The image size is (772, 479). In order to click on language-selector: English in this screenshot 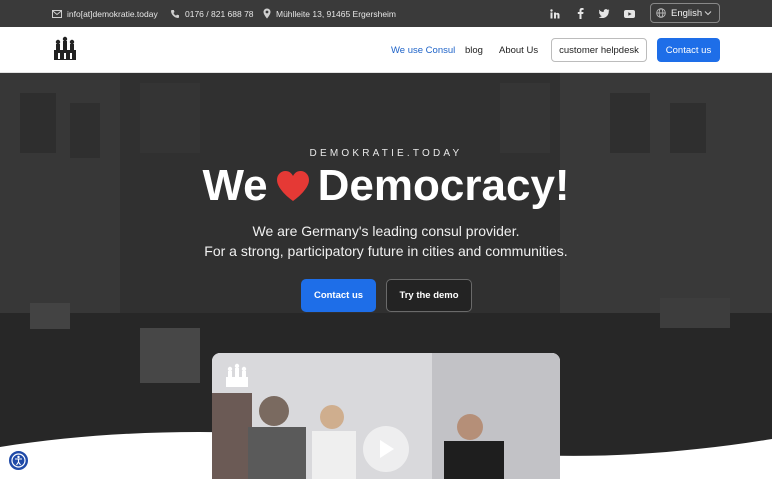, I will do `click(685, 13)`.